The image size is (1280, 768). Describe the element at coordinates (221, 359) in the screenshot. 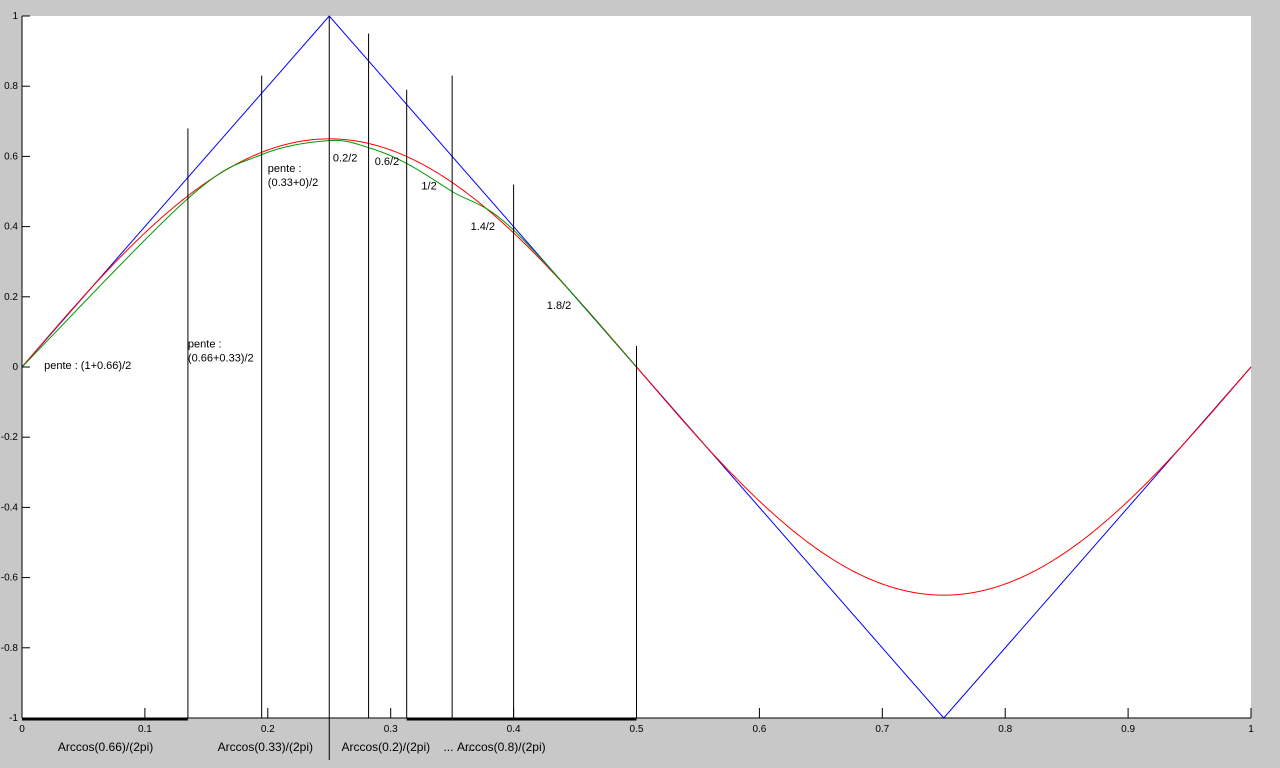

I see `annotation-label: (0.66+0.33)/2` at that location.